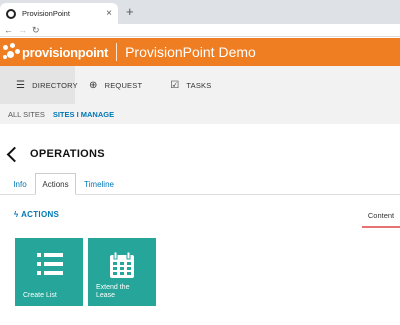 The width and height of the screenshot is (400, 325). Describe the element at coordinates (55, 184) in the screenshot. I see `tab-actions: Actions` at that location.